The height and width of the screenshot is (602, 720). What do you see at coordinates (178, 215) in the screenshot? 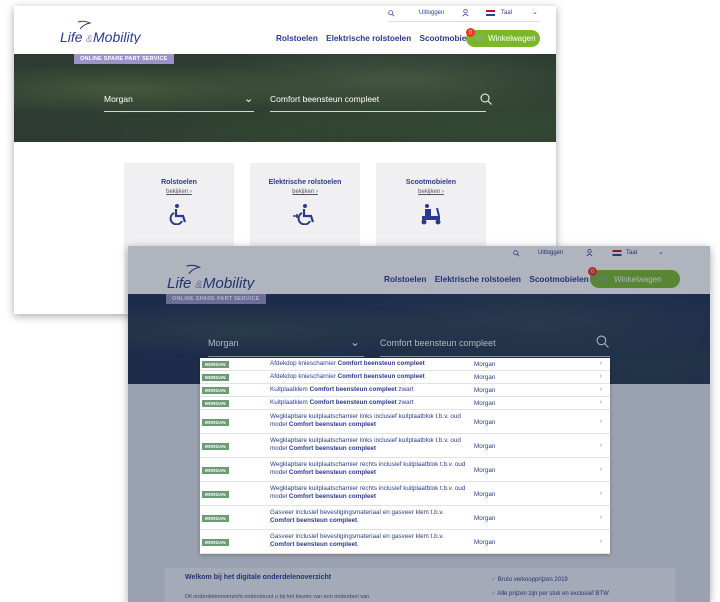
I see `wheelchair-icon` at bounding box center [178, 215].